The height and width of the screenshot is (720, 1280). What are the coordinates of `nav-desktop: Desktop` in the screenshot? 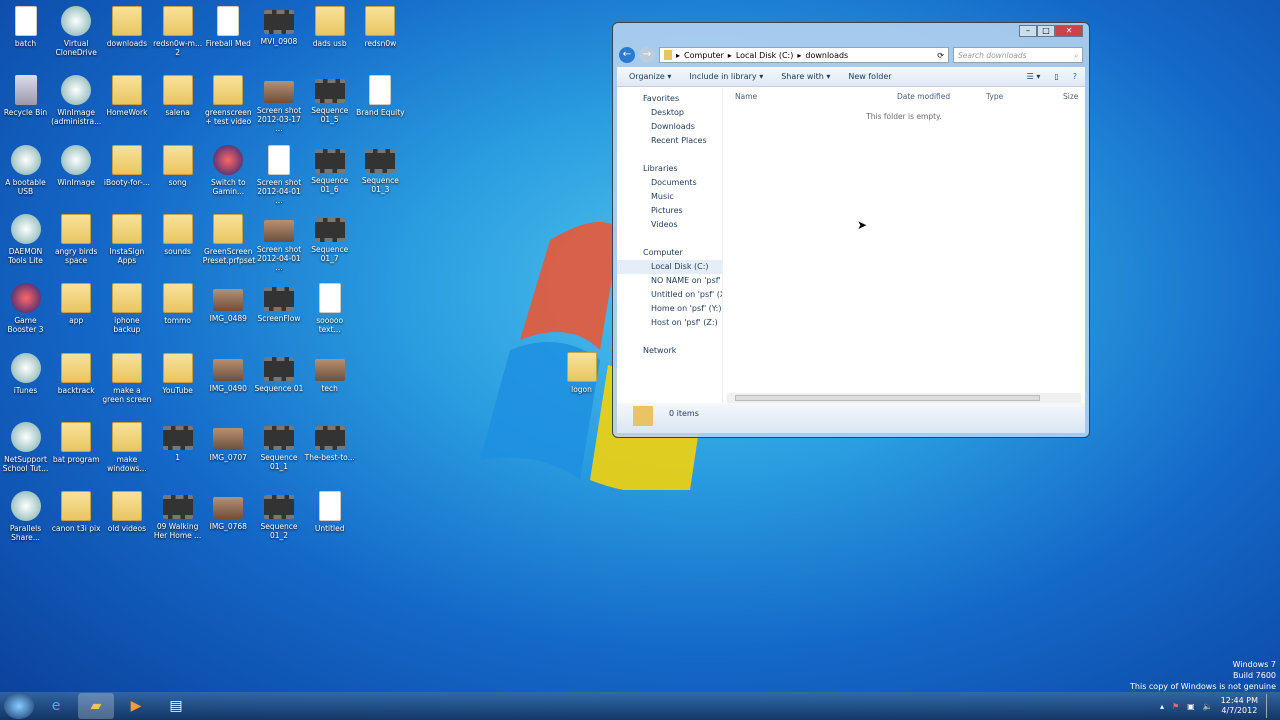 It's located at (669, 113).